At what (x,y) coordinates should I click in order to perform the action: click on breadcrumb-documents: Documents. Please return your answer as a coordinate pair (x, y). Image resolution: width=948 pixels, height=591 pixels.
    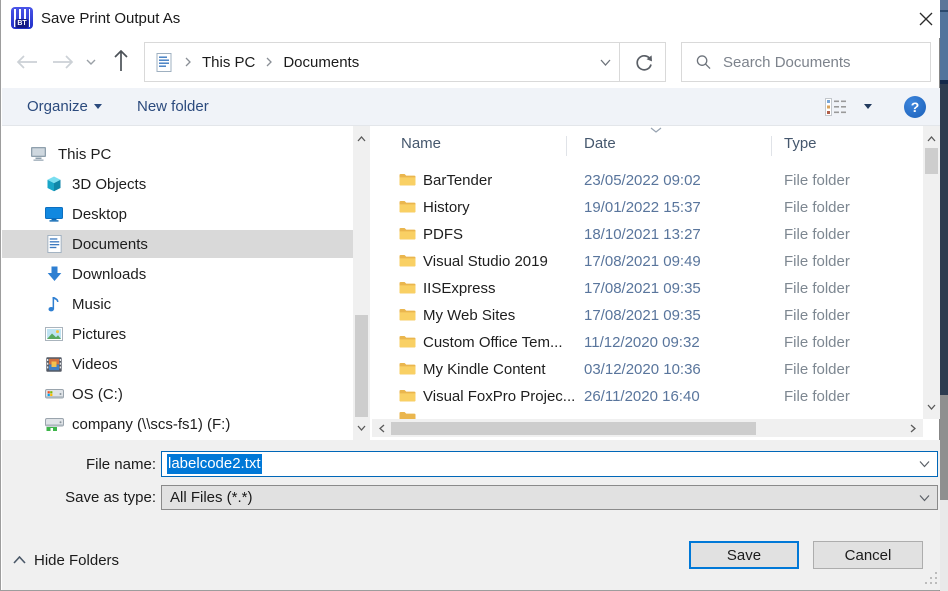
    Looking at the image, I should click on (321, 62).